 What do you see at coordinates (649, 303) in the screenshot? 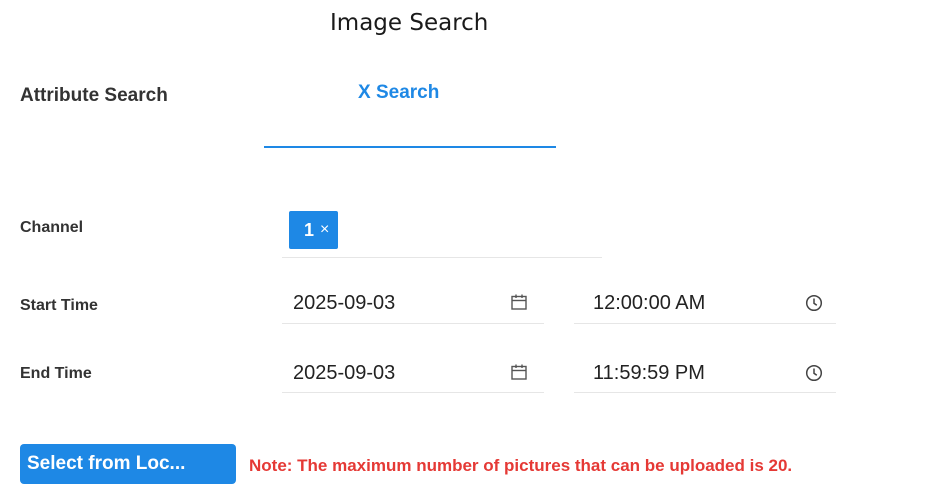
I see `start-time-input: 12:00:00 AM` at bounding box center [649, 303].